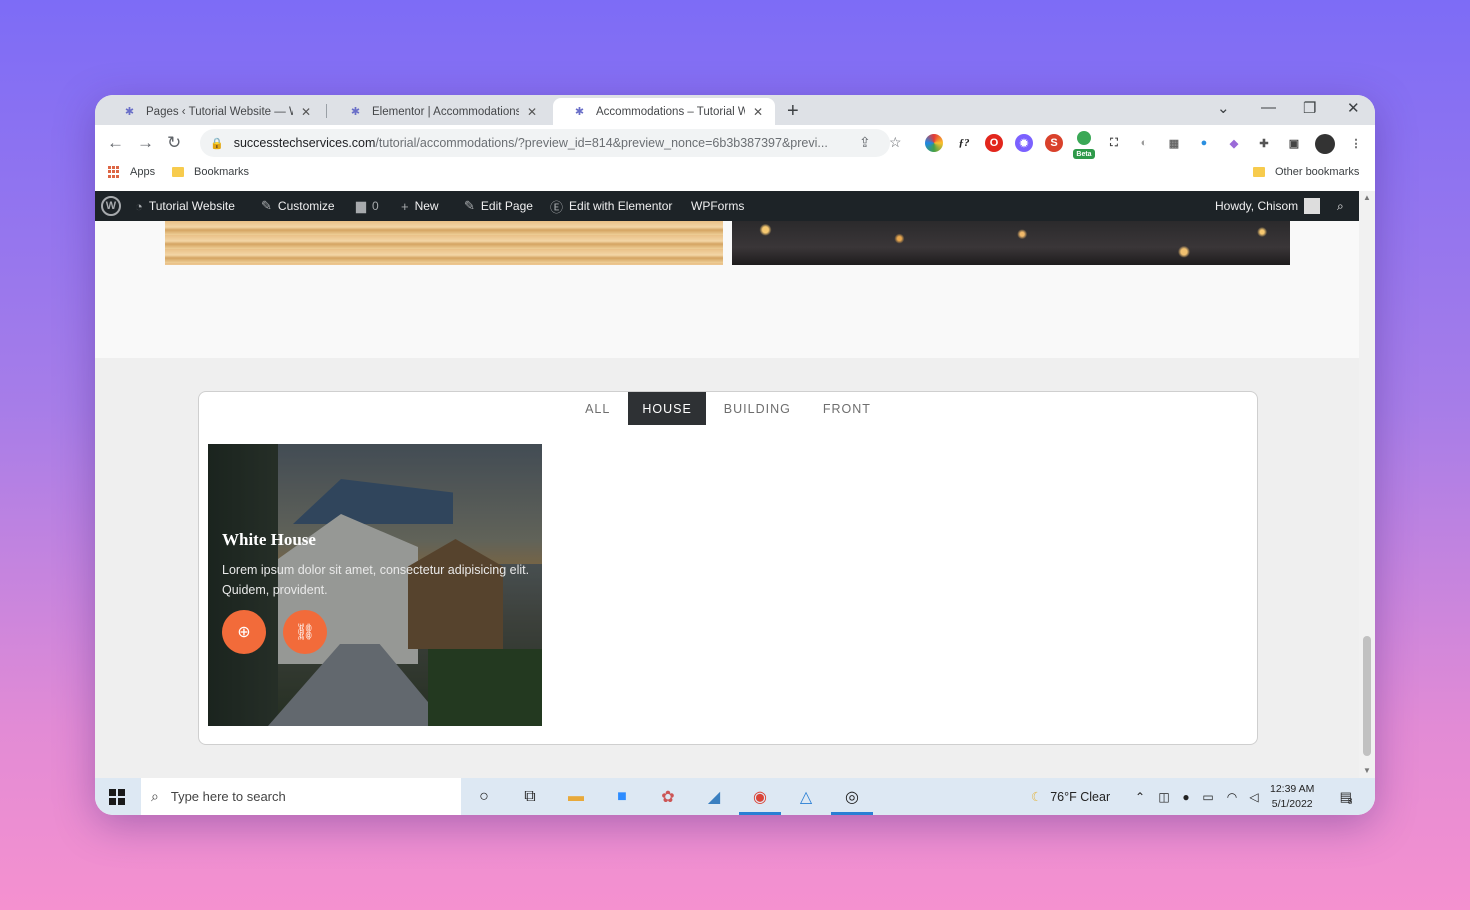 The width and height of the screenshot is (1470, 910). What do you see at coordinates (111, 206) in the screenshot?
I see `wordpress-logo-button: W` at bounding box center [111, 206].